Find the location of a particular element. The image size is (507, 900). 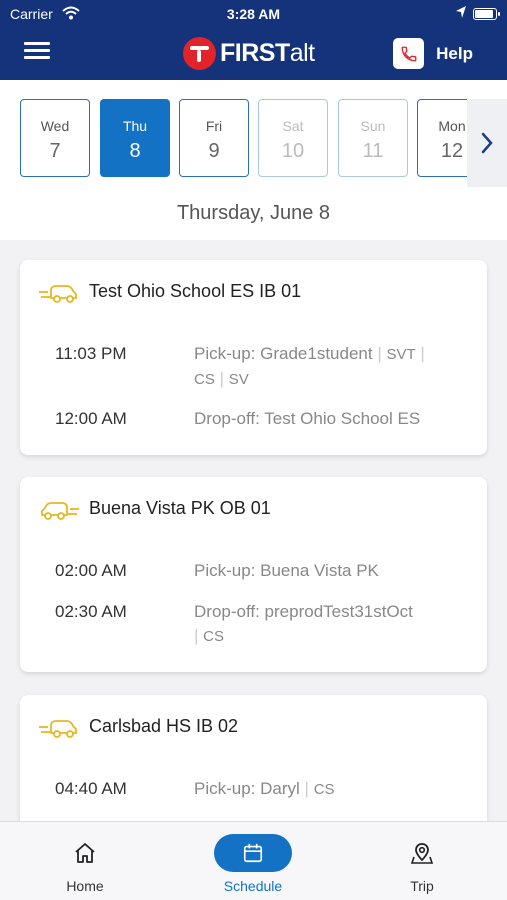

day-name: Wed is located at coordinates (55, 126).